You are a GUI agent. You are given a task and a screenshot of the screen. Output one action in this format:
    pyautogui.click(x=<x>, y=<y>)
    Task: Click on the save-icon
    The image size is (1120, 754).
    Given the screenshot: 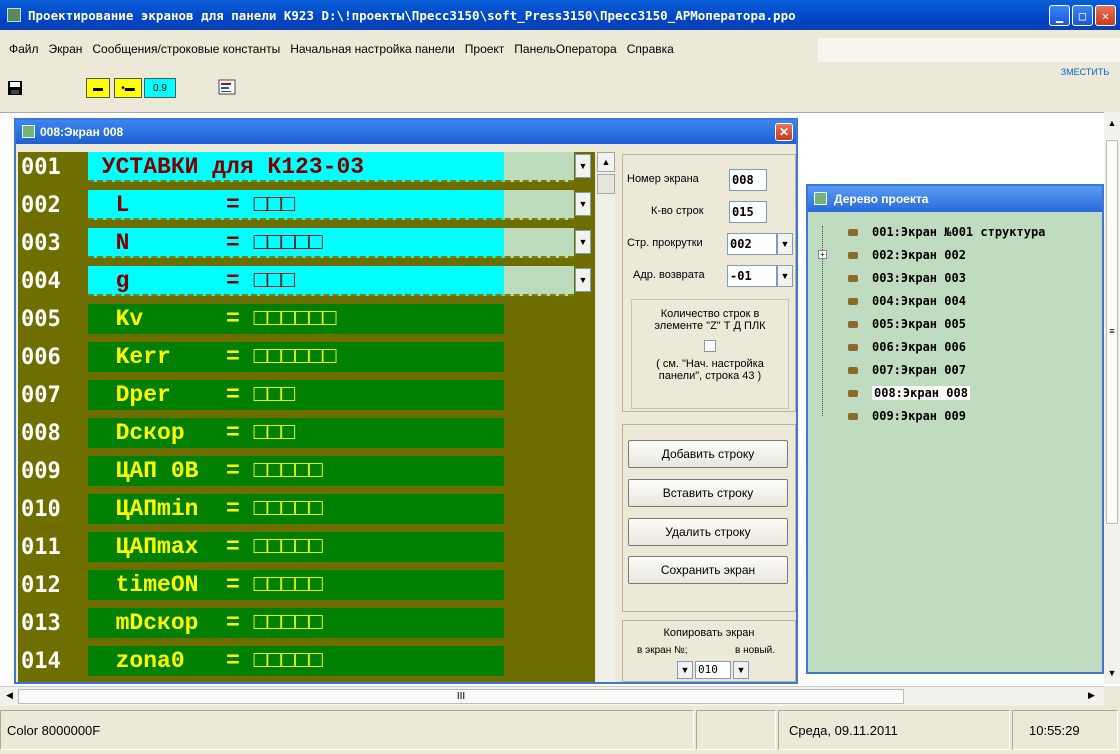 What is the action you would take?
    pyautogui.click(x=15, y=88)
    